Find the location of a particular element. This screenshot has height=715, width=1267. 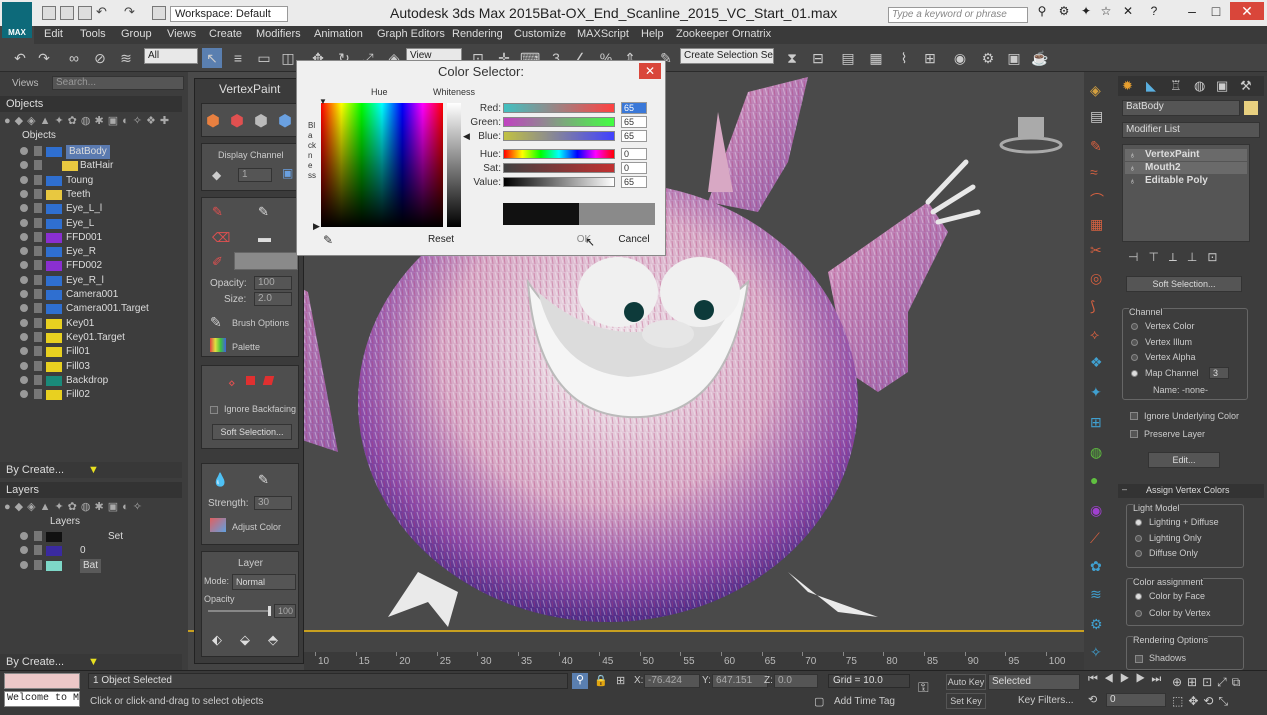

ribbon-tool-icon: ⟋ is located at coordinates (1095, 538).